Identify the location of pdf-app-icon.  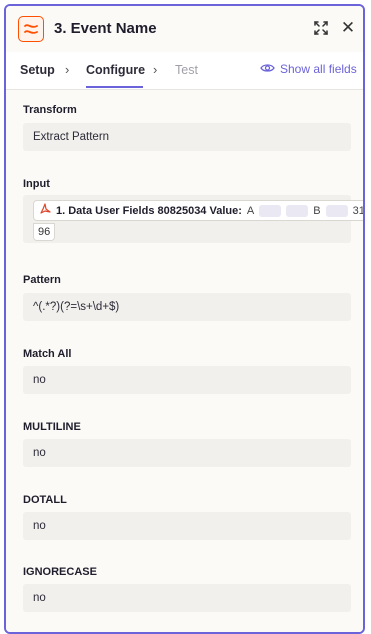
(45, 210).